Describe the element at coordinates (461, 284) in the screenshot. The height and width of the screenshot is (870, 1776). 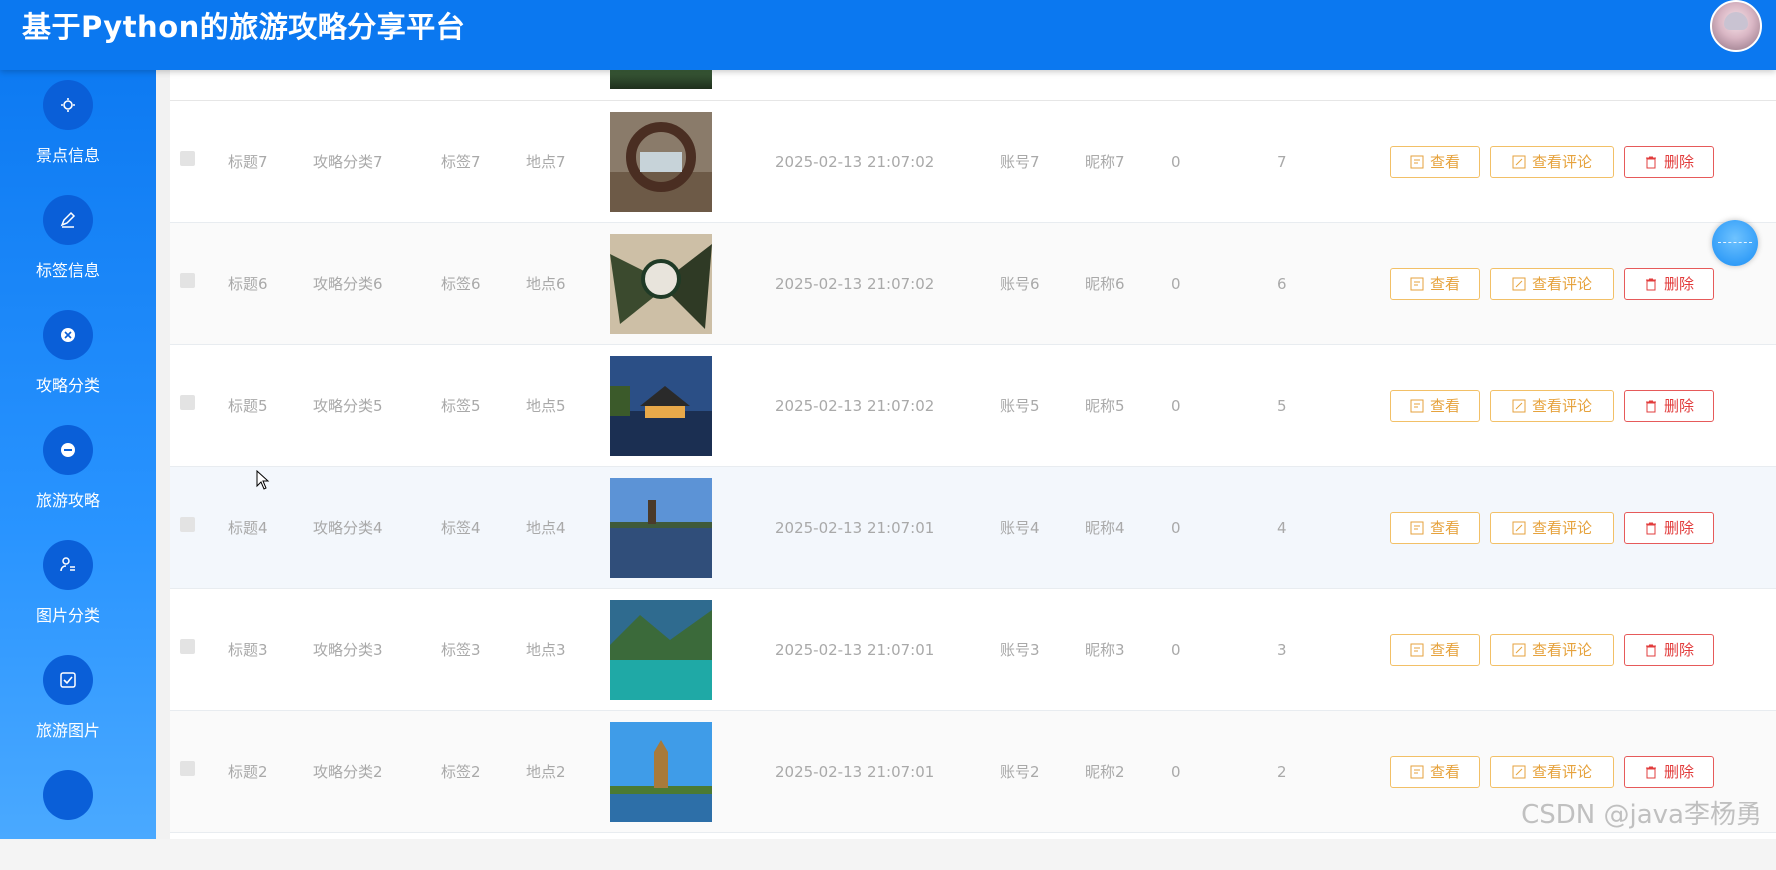
I see `cell-tag: 标签6` at that location.